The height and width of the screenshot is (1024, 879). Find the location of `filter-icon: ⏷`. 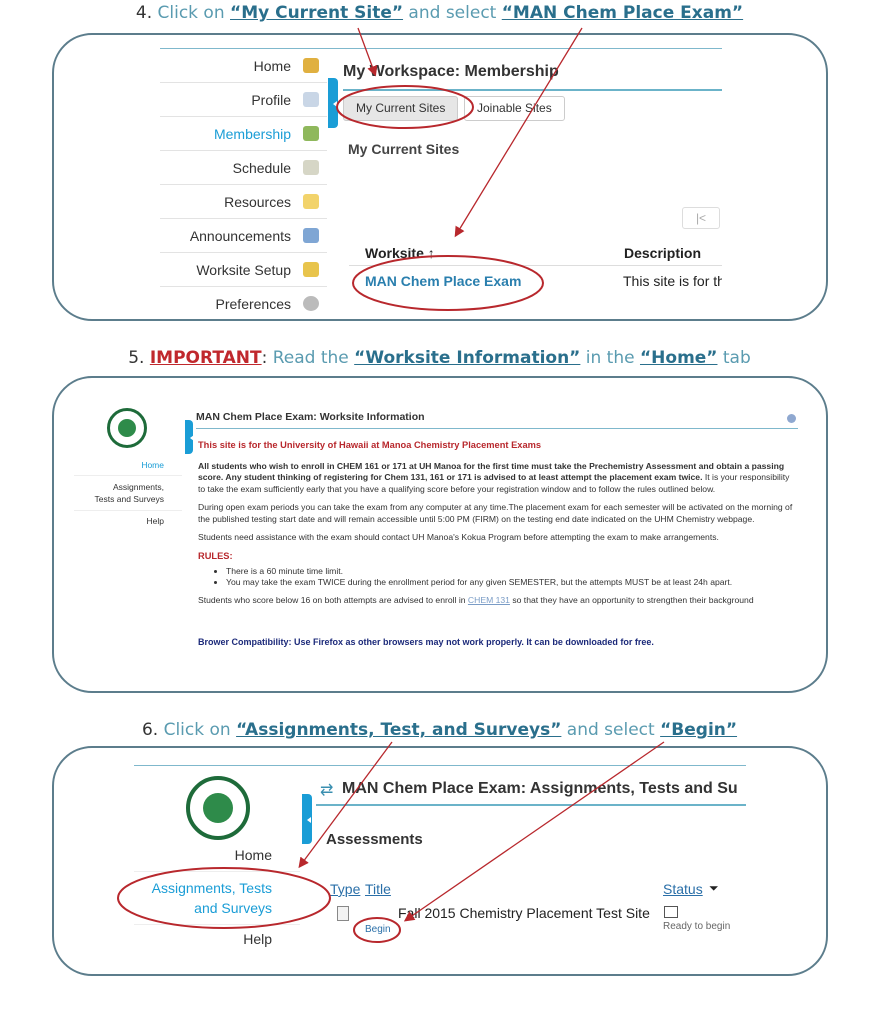

filter-icon: ⏷ is located at coordinates (714, 888).